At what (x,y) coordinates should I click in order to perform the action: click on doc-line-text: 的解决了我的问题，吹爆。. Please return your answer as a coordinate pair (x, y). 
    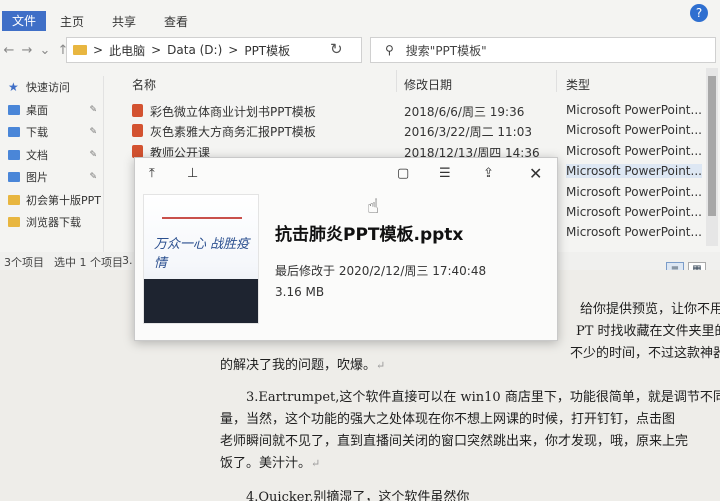
    Looking at the image, I should click on (298, 365).